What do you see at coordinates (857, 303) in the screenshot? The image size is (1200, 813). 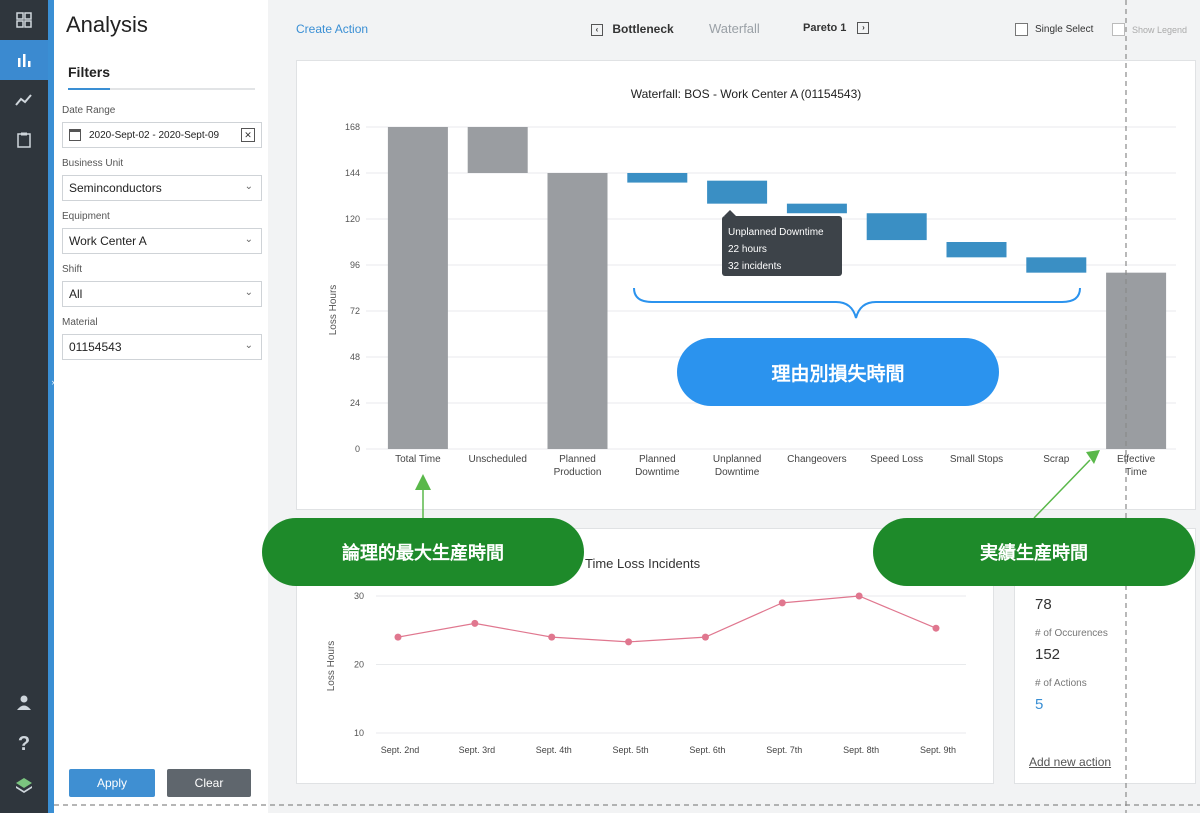 I see `loss-reasons-brace` at bounding box center [857, 303].